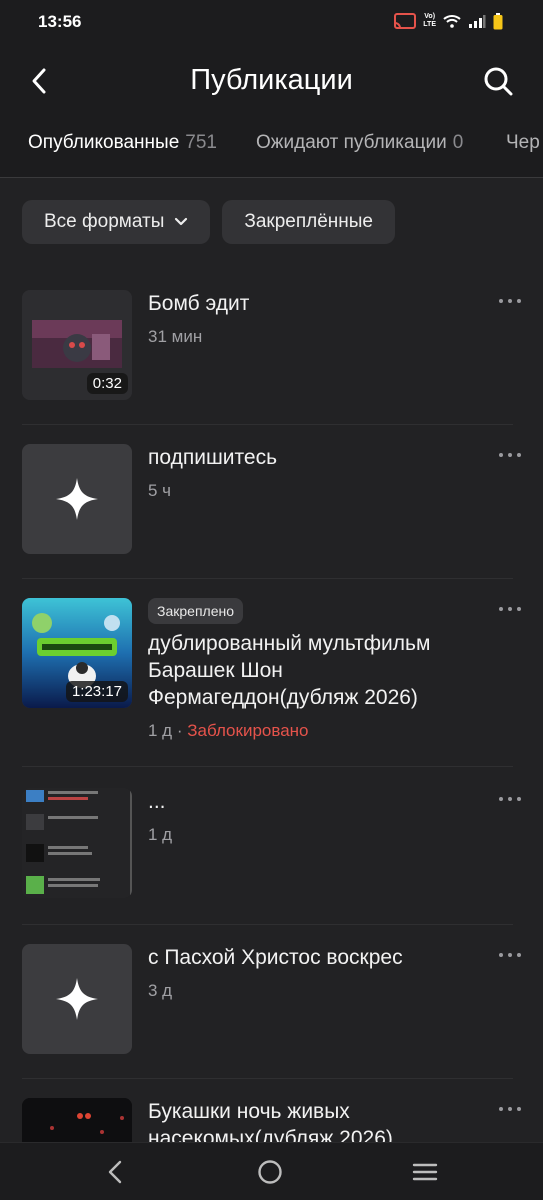 The image size is (543, 1200). I want to click on tab-count: 0, so click(458, 142).